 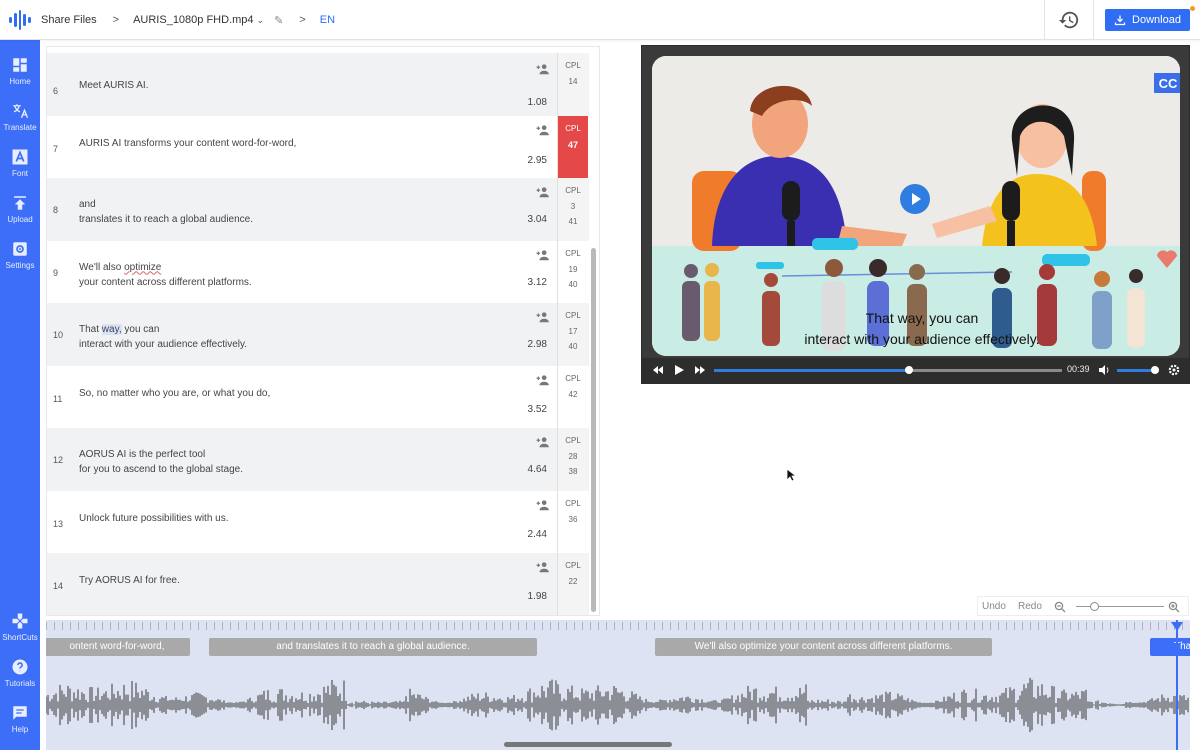 What do you see at coordinates (700, 370) in the screenshot?
I see `fast-forward-icon` at bounding box center [700, 370].